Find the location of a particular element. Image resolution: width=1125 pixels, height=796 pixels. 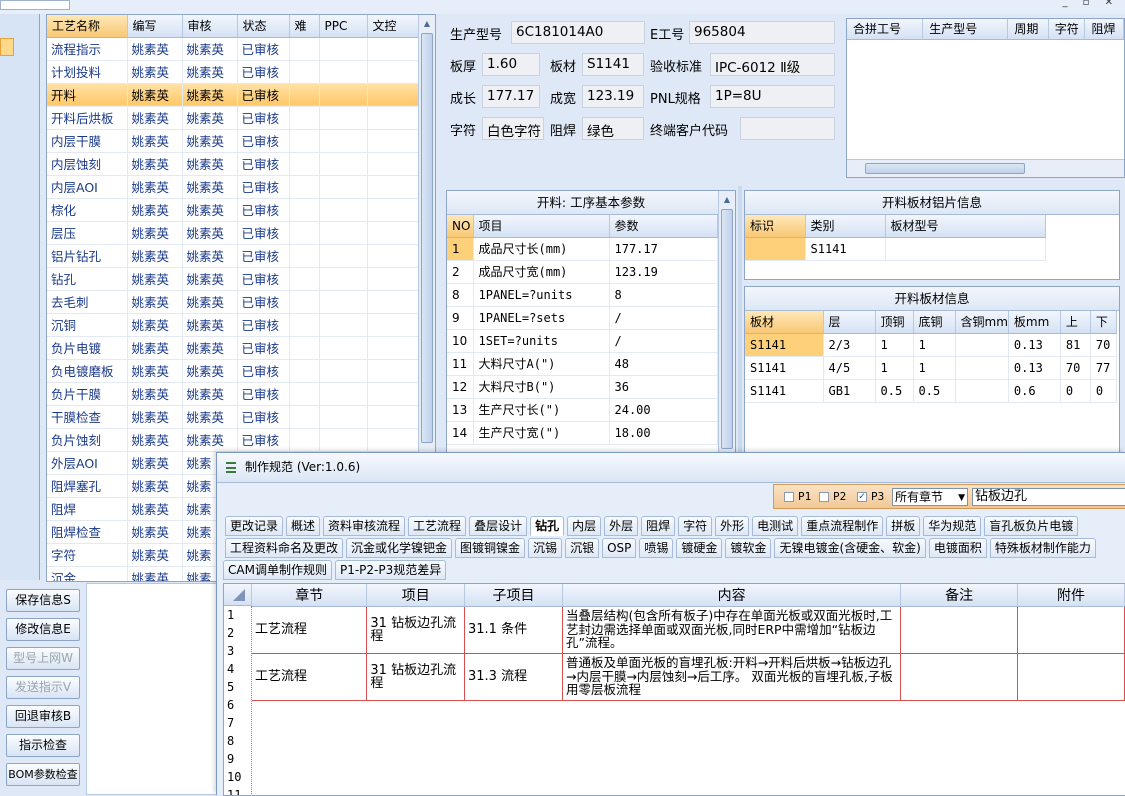

tab: 叠层设计 is located at coordinates (498, 526).